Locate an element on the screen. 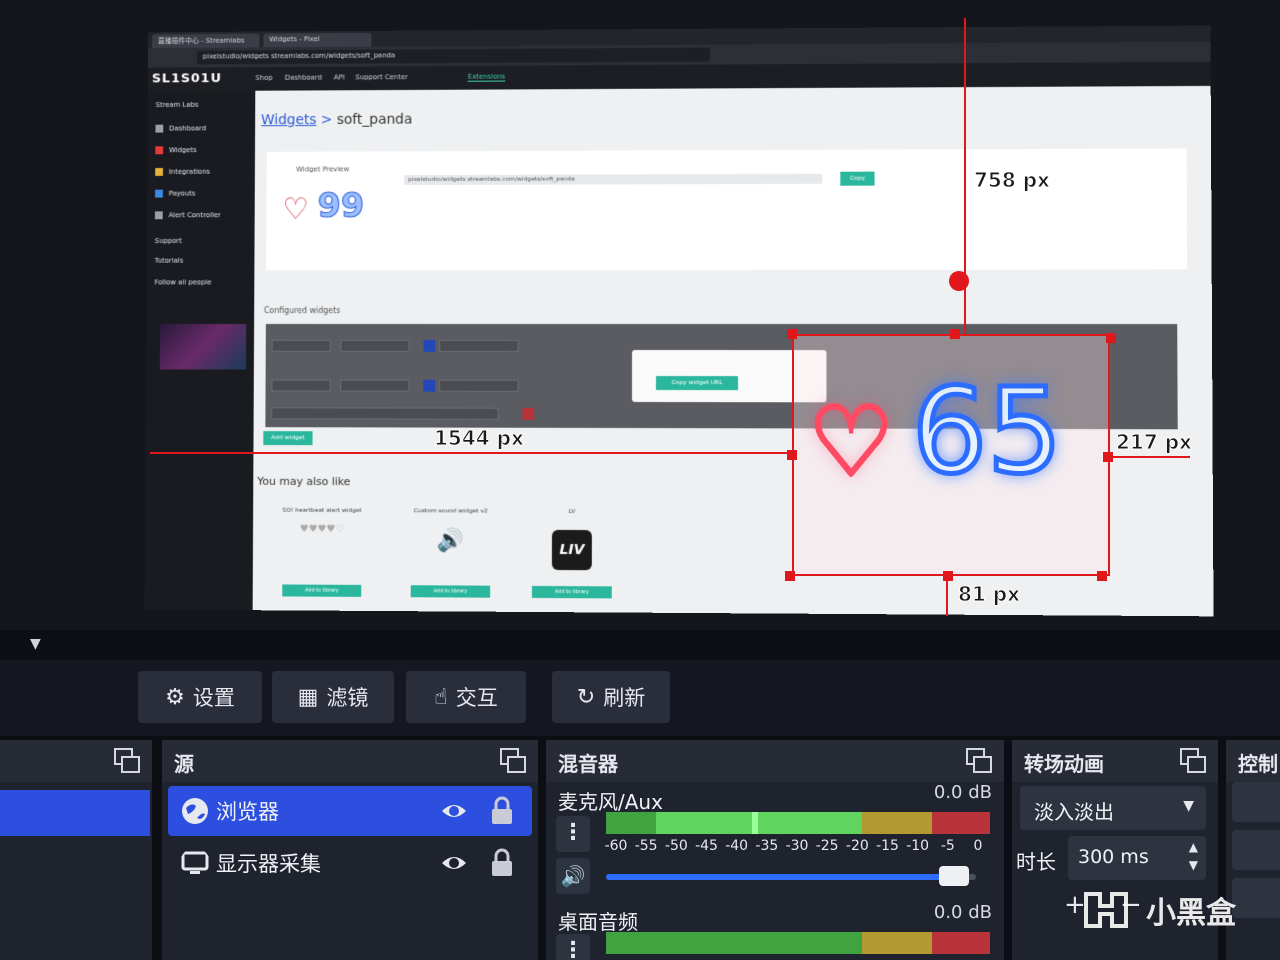  table-row is located at coordinates (399, 386).